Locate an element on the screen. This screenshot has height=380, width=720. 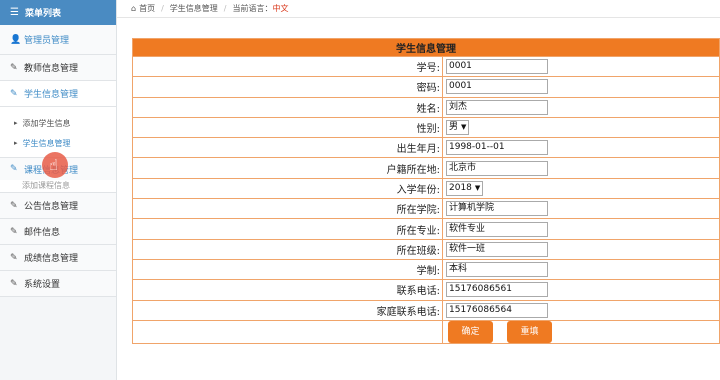
form-title: 学生信息管理 is located at coordinates (426, 47).